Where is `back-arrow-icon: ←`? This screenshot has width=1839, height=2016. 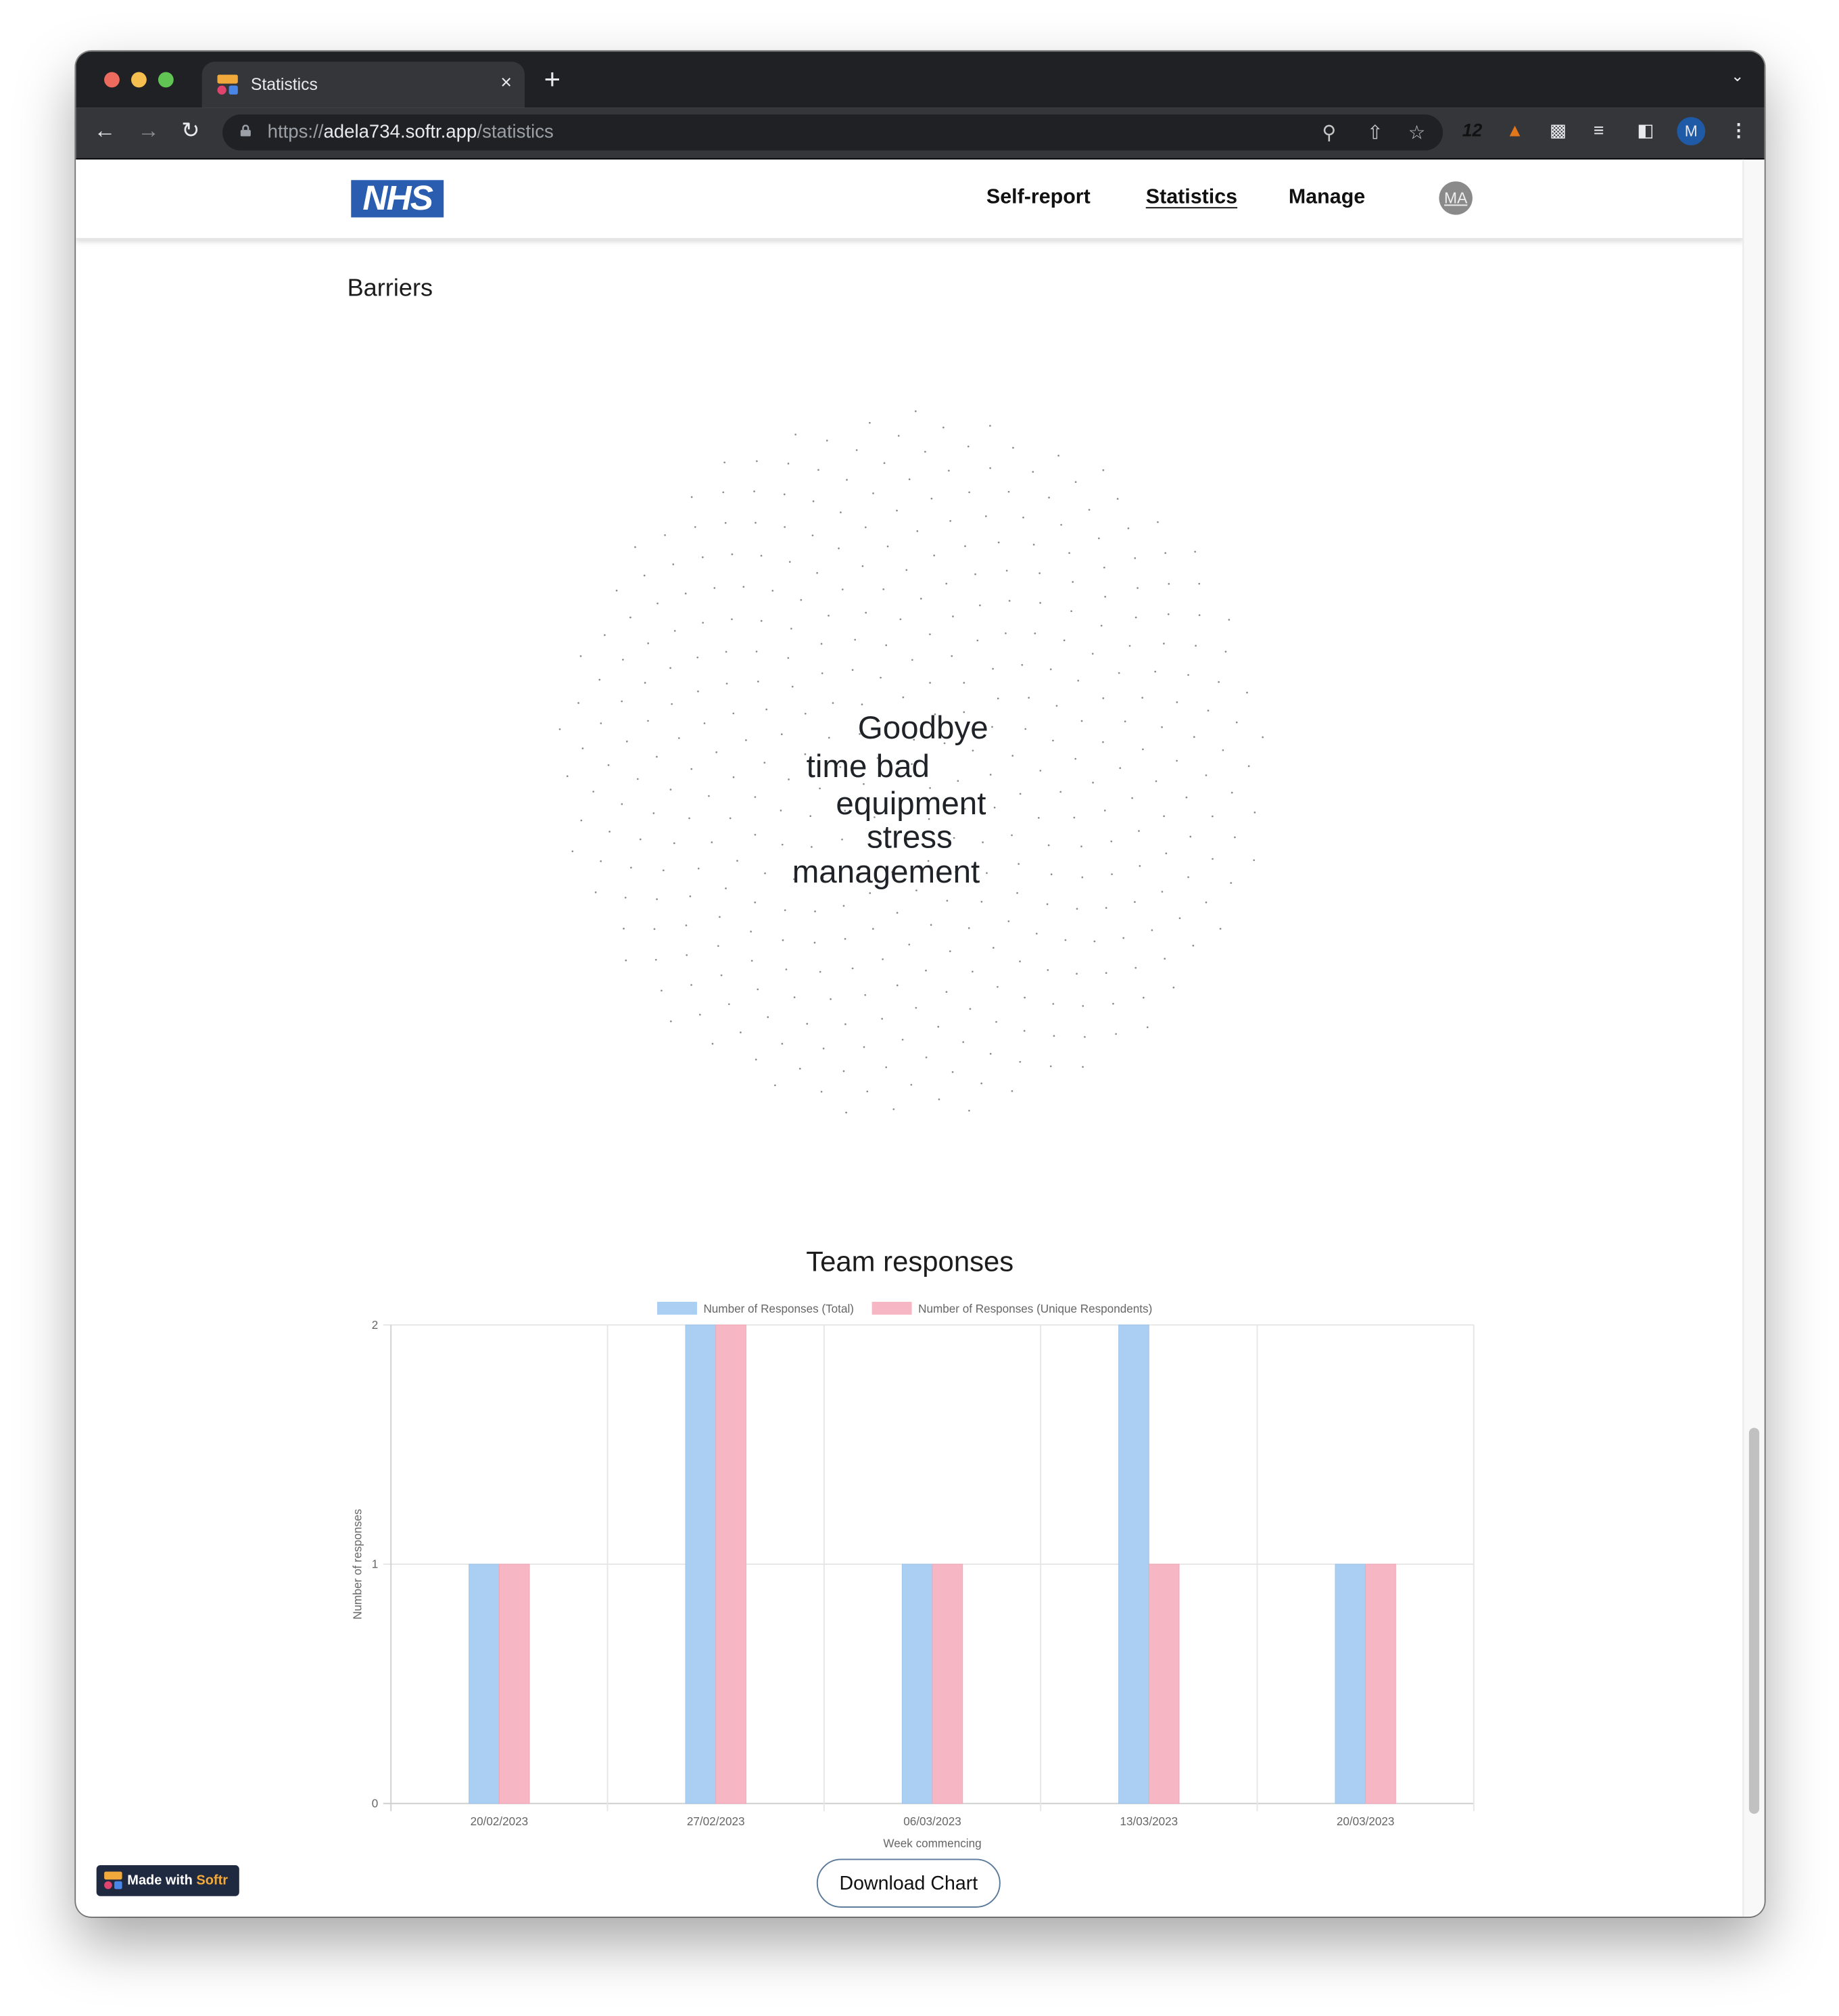 back-arrow-icon: ← is located at coordinates (105, 131).